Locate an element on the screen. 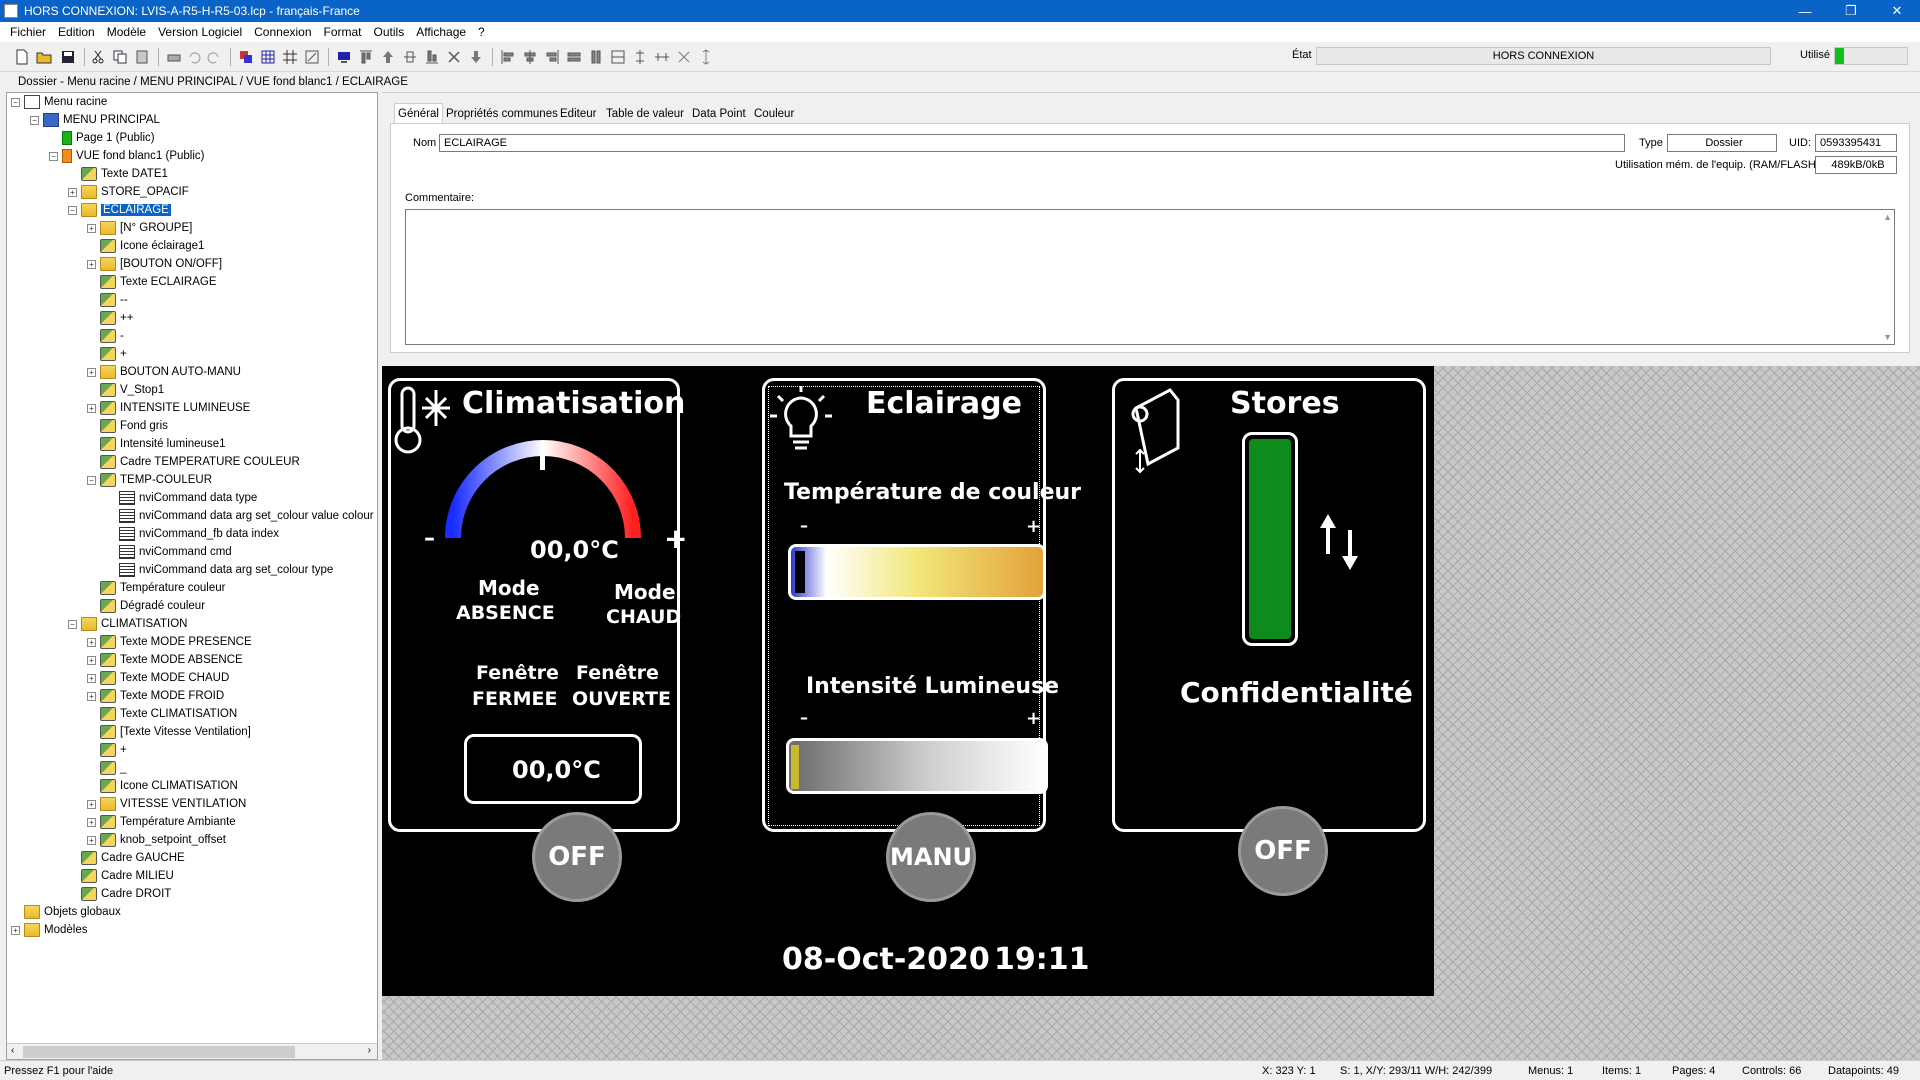 The height and width of the screenshot is (1080, 1920). tree-node: + Texte MODE ABSENCE is located at coordinates (165, 660).